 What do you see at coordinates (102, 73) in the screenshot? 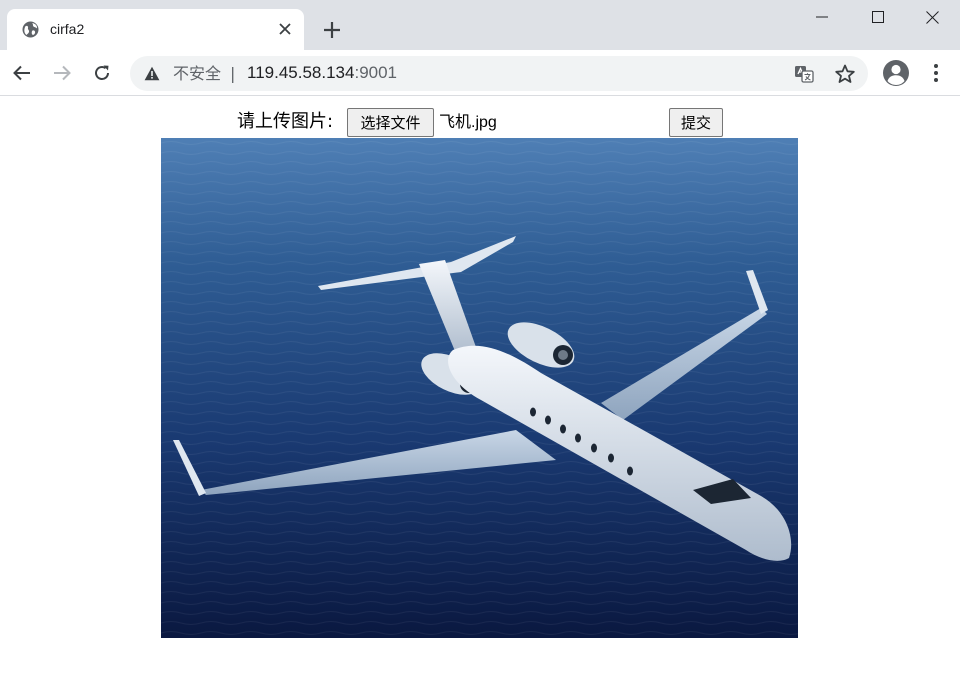
I see `reload-icon` at bounding box center [102, 73].